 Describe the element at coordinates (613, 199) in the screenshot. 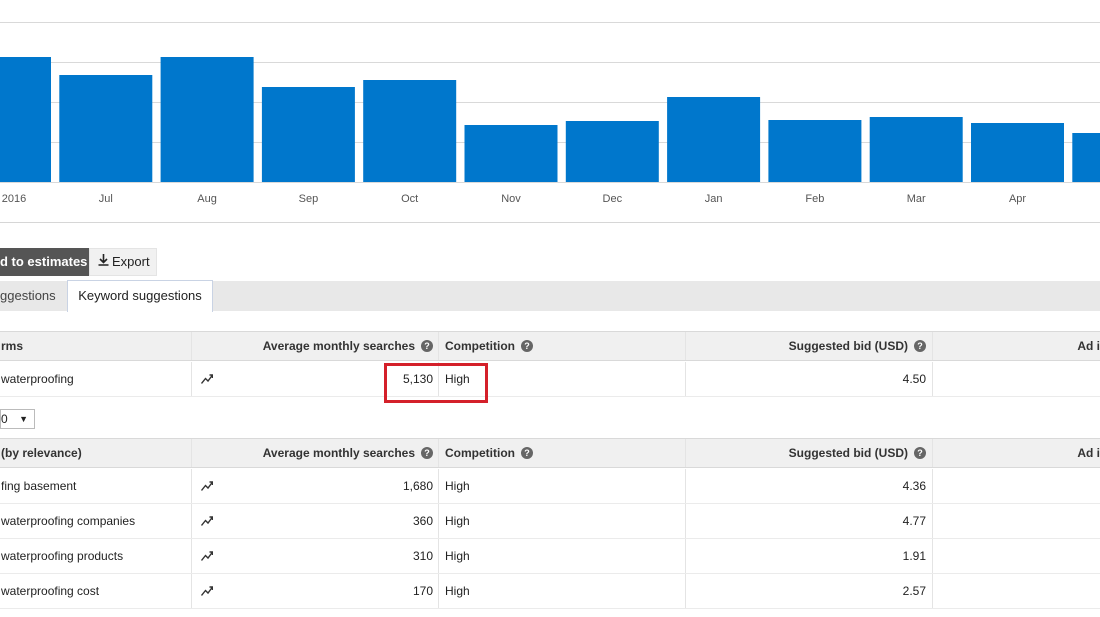

I see `x-tick-label: Dec` at that location.